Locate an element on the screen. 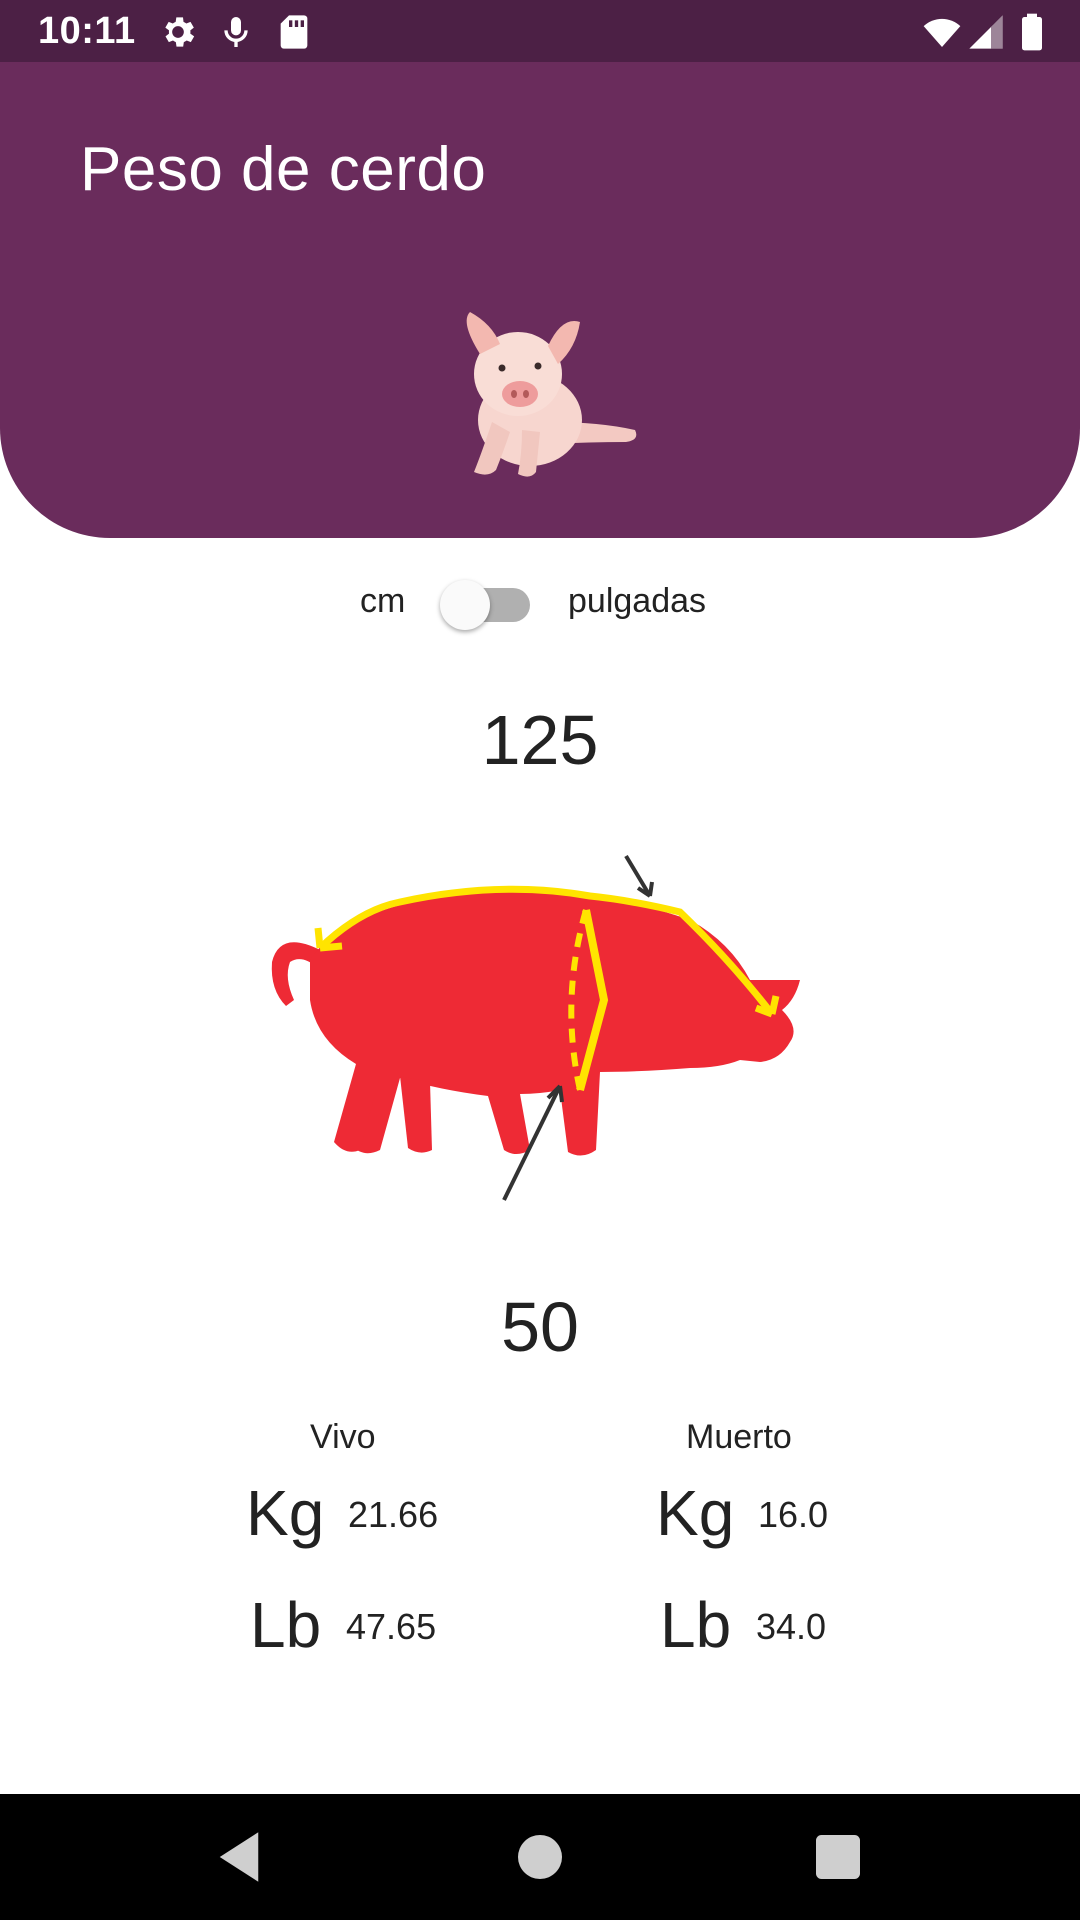 The image size is (1080, 1920). unit-toggle-switch is located at coordinates (486, 605).